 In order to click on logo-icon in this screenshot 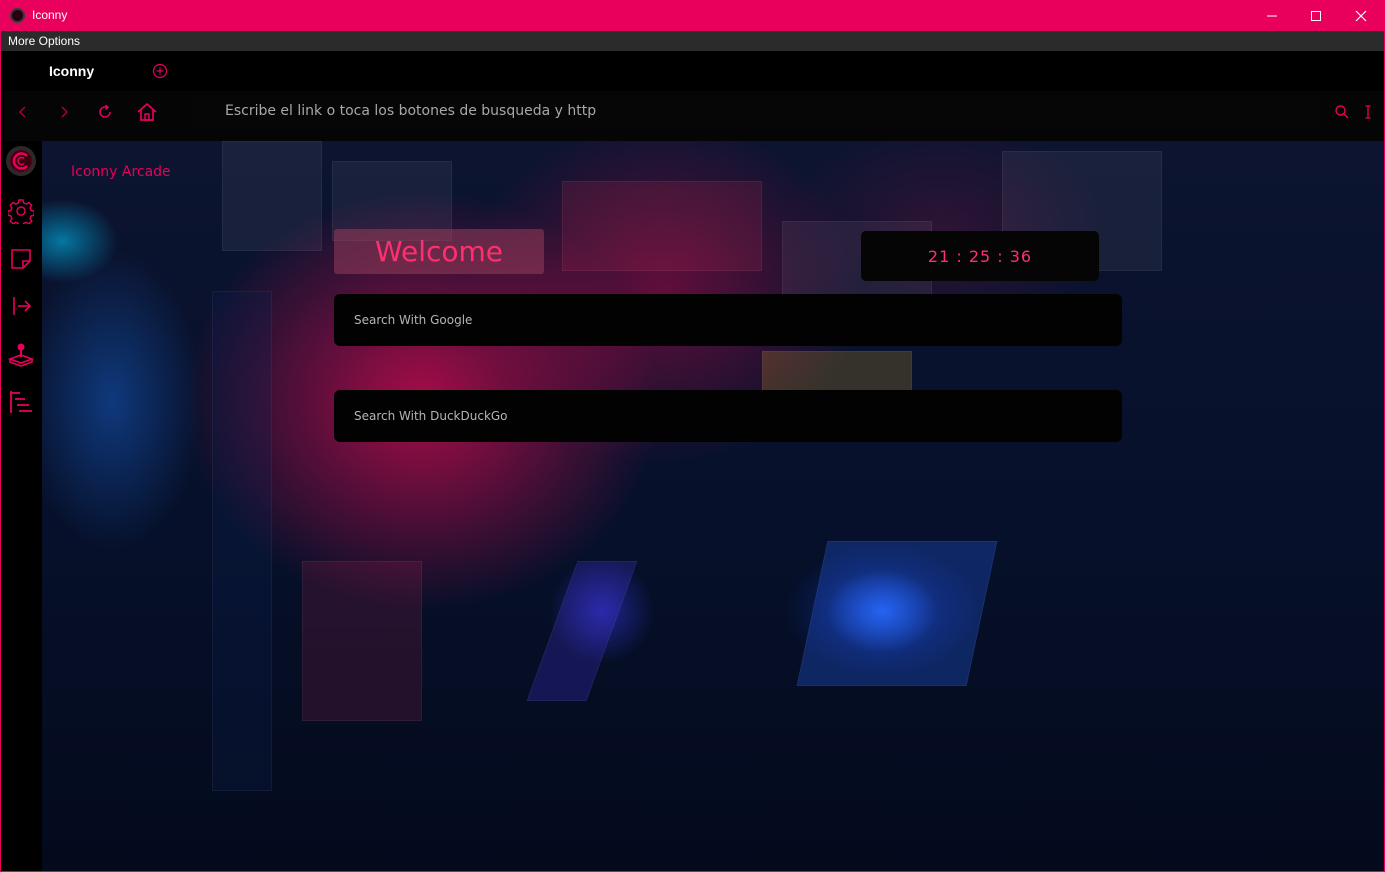, I will do `click(21, 161)`.